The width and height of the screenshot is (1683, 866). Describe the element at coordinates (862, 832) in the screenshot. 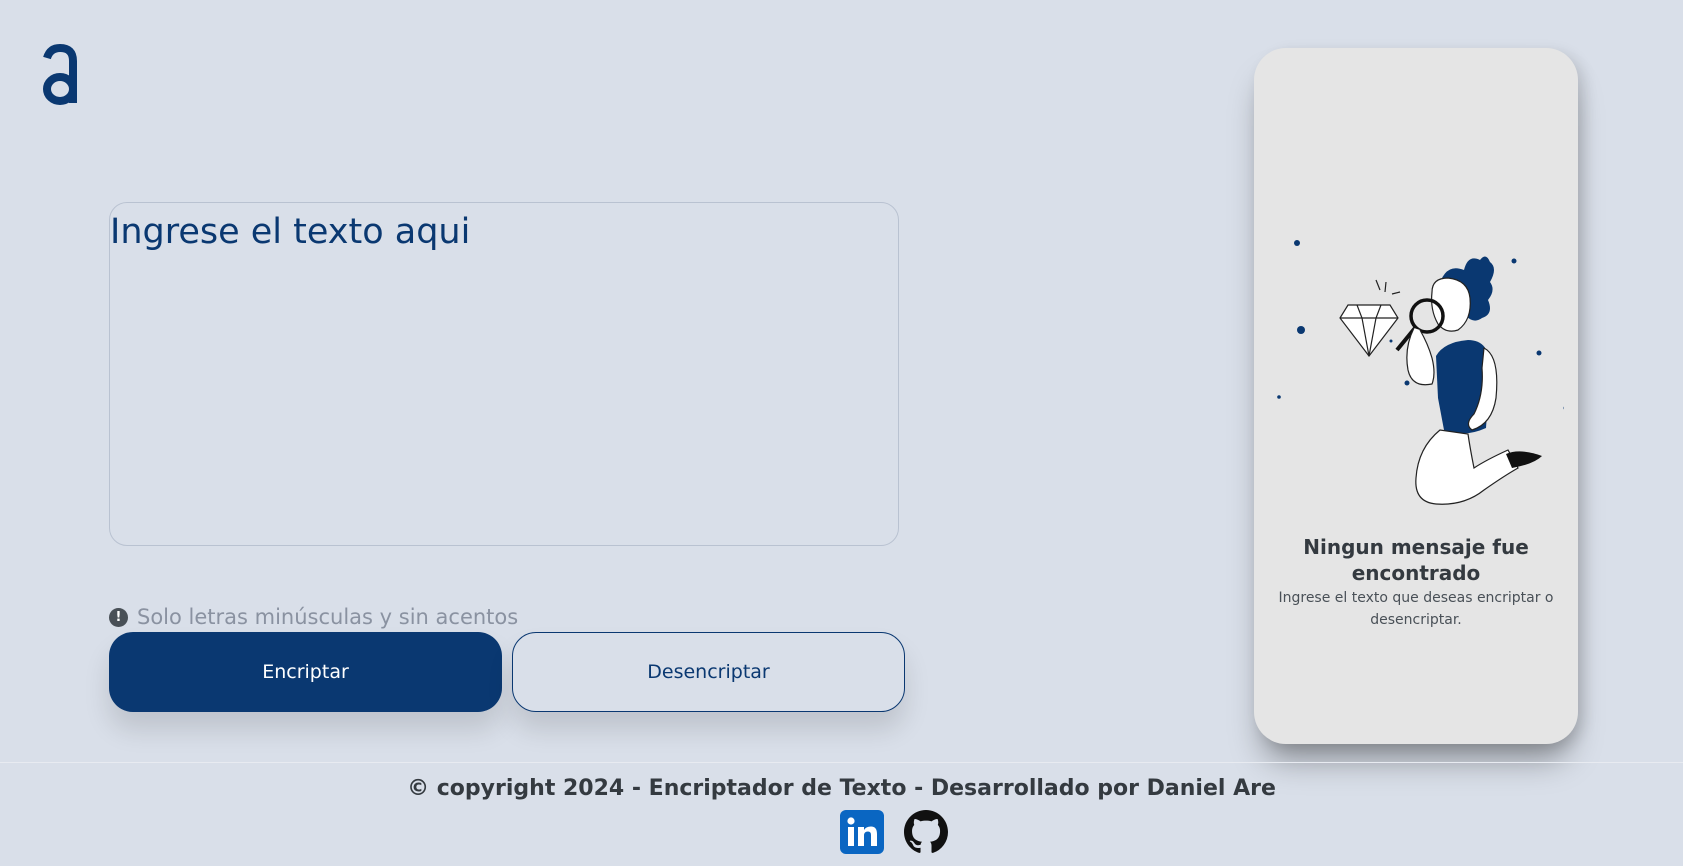

I see `linkedin-icon` at that location.